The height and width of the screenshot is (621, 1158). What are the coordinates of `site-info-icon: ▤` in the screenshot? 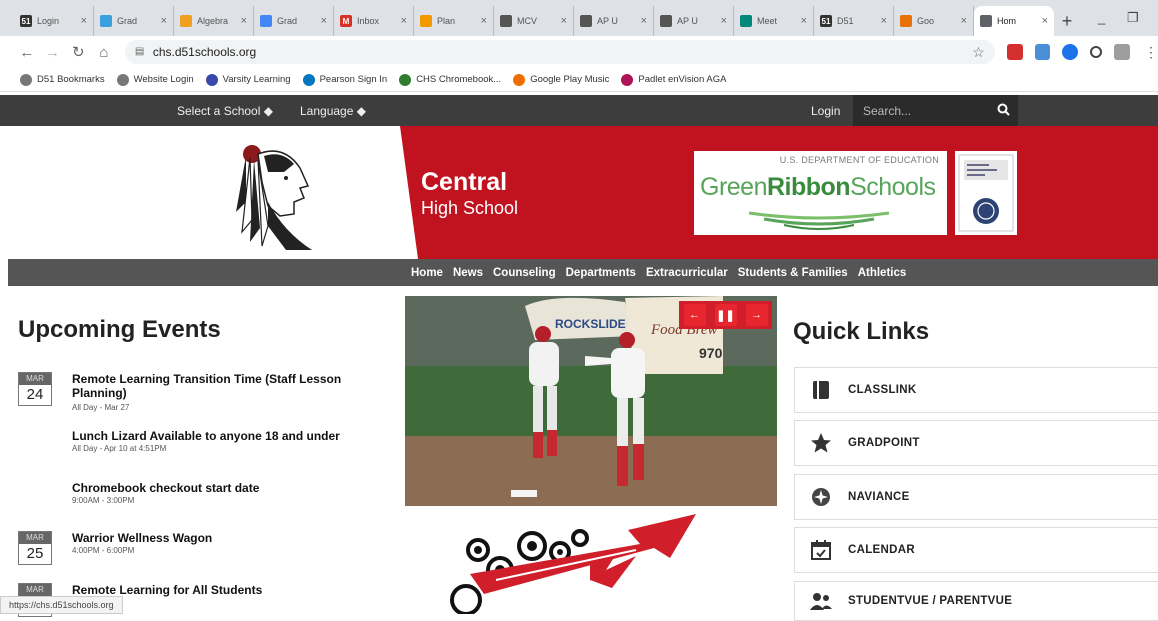 It's located at (141, 52).